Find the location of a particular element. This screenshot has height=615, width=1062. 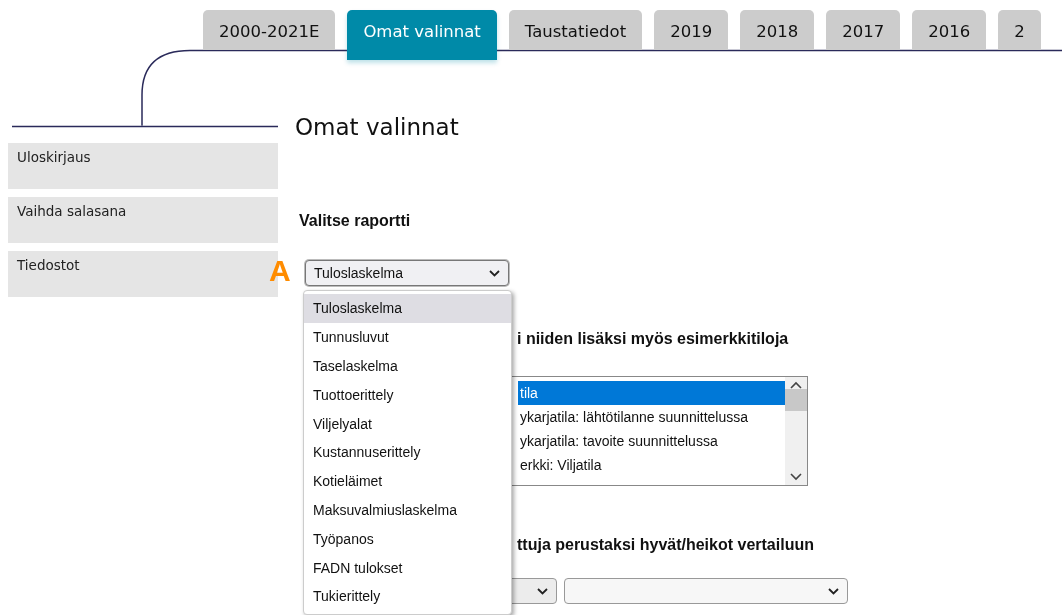

scrollbar-thumb is located at coordinates (796, 400).